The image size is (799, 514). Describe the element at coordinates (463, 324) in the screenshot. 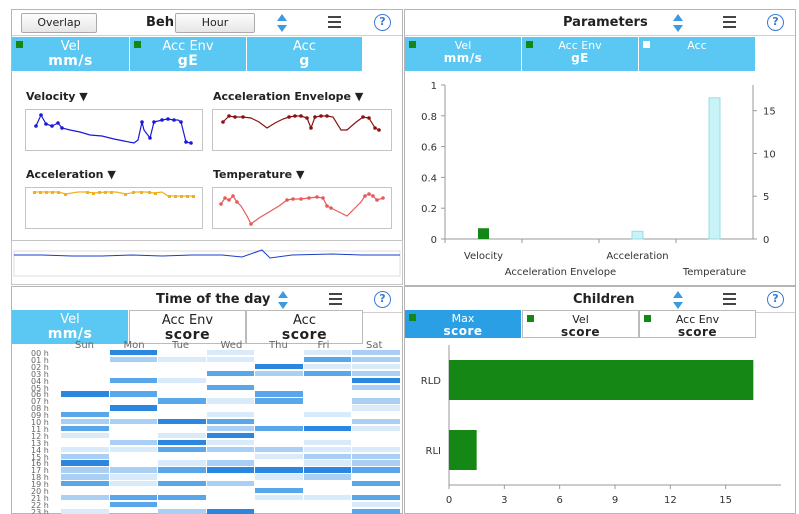

I see `tab-max: Max score` at that location.